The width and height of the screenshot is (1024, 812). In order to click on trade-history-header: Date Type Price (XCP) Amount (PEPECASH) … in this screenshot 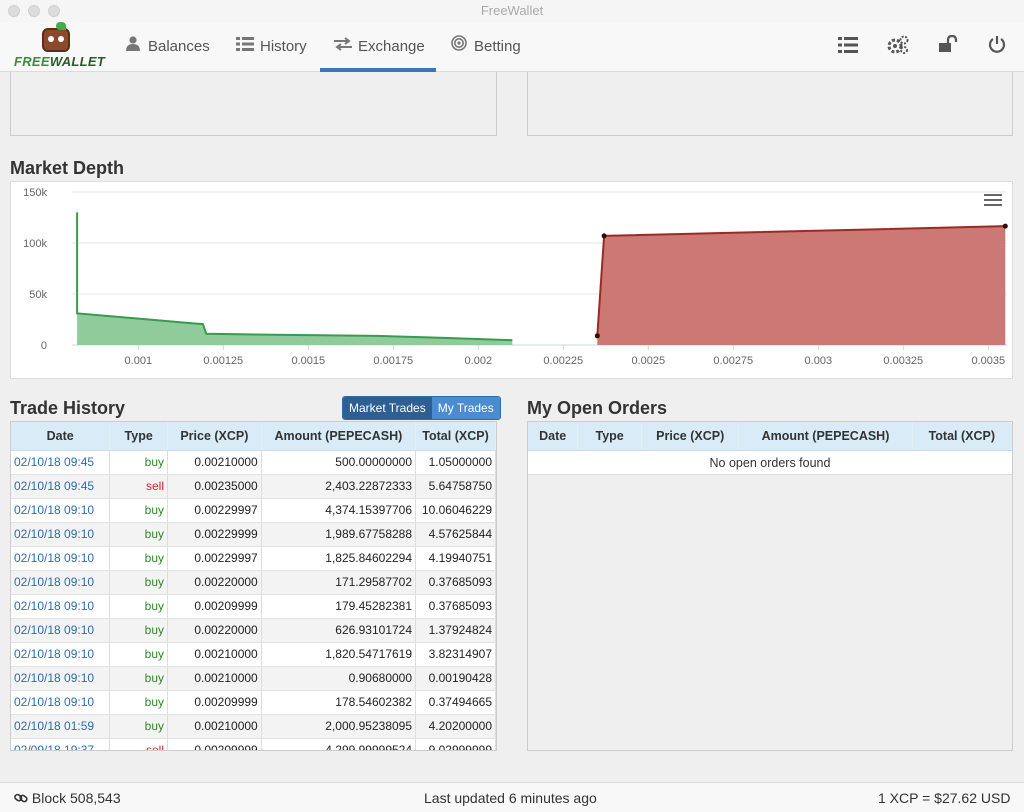, I will do `click(253, 436)`.